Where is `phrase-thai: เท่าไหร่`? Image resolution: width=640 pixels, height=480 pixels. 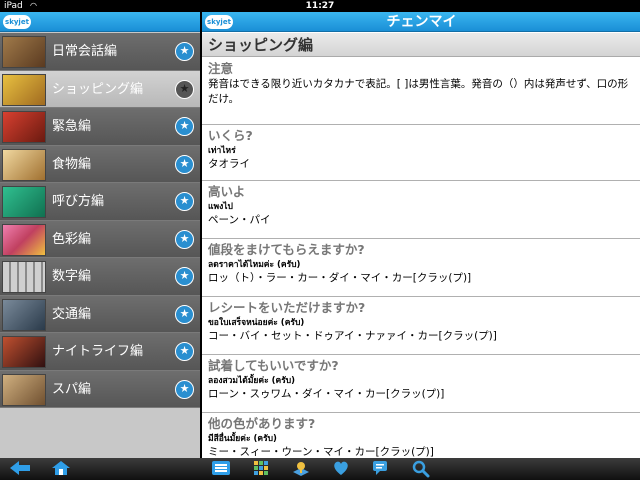
phrase-thai: เท่าไหร่ is located at coordinates (222, 151).